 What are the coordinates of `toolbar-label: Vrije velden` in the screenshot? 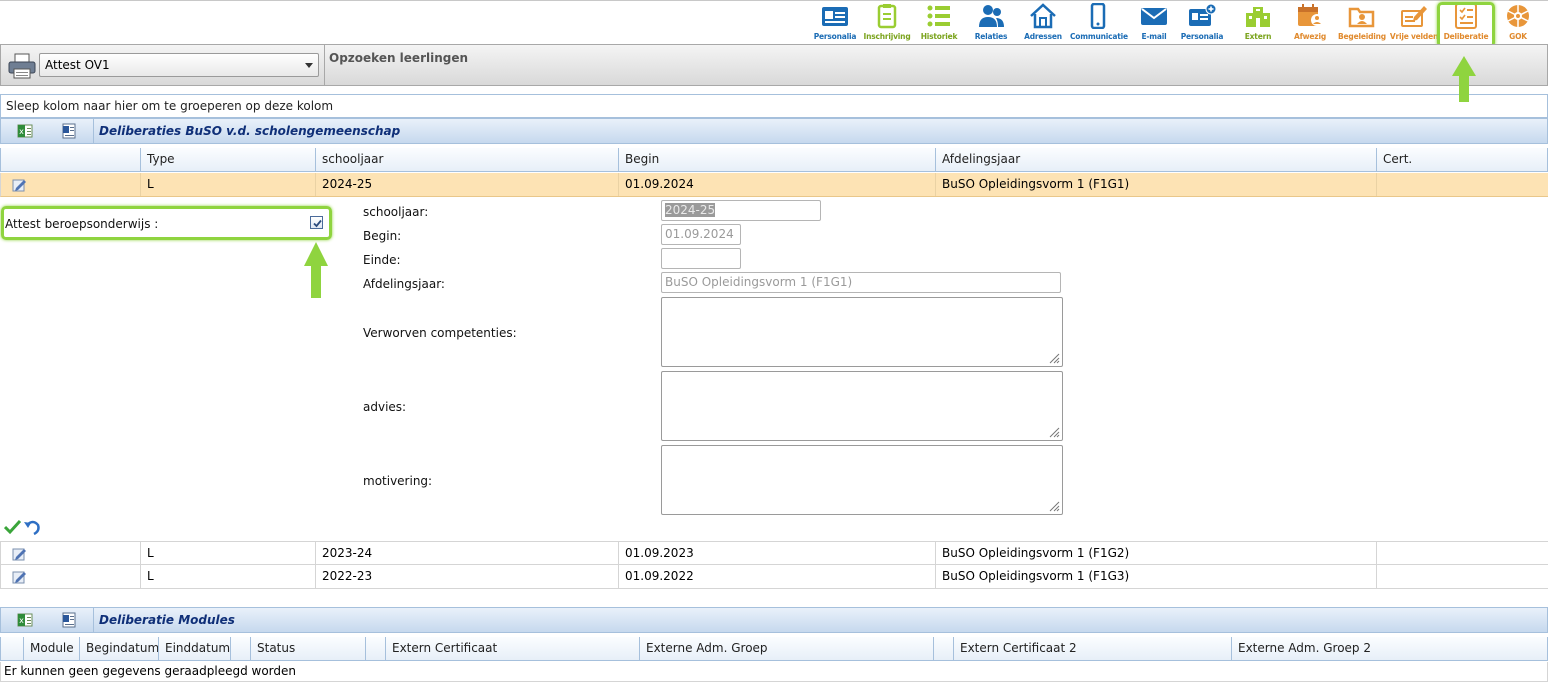 It's located at (1414, 36).